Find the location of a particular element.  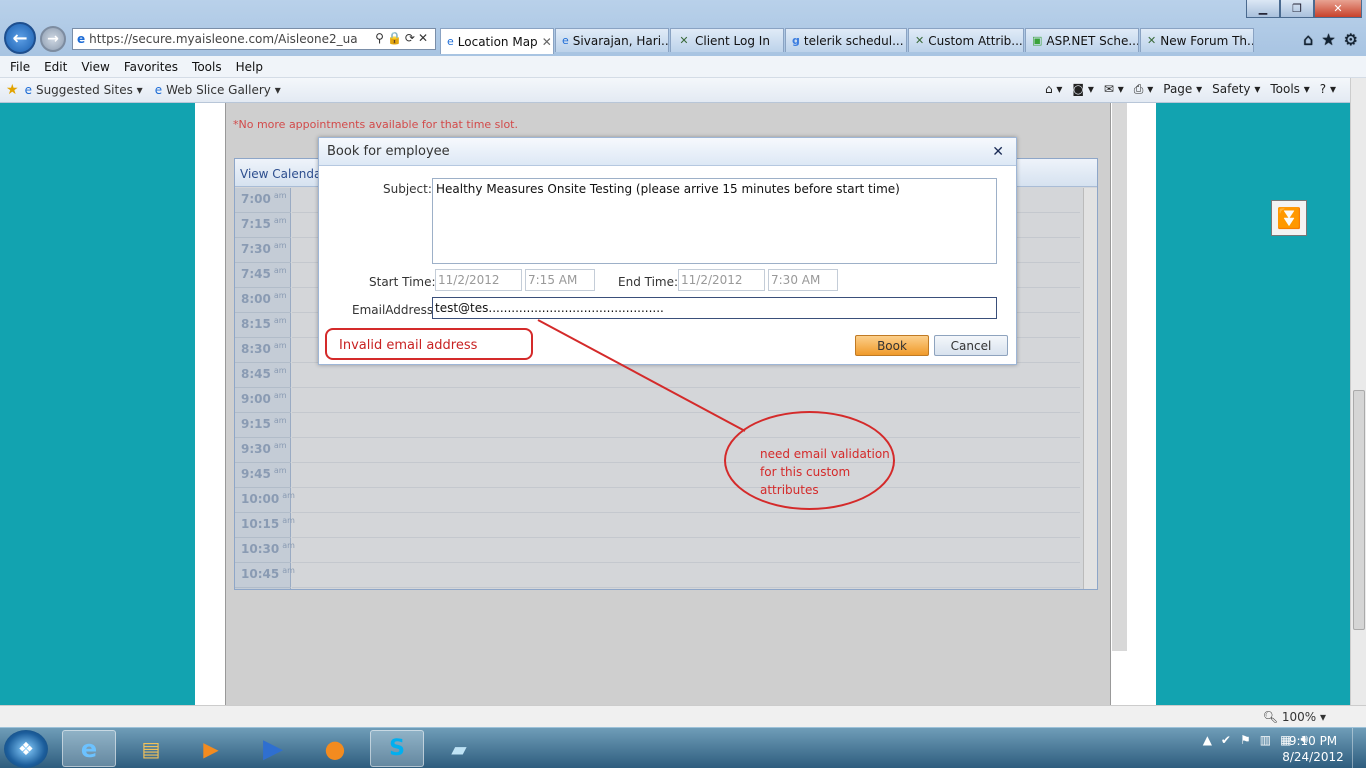

annotation-pointer is located at coordinates (641, 375).